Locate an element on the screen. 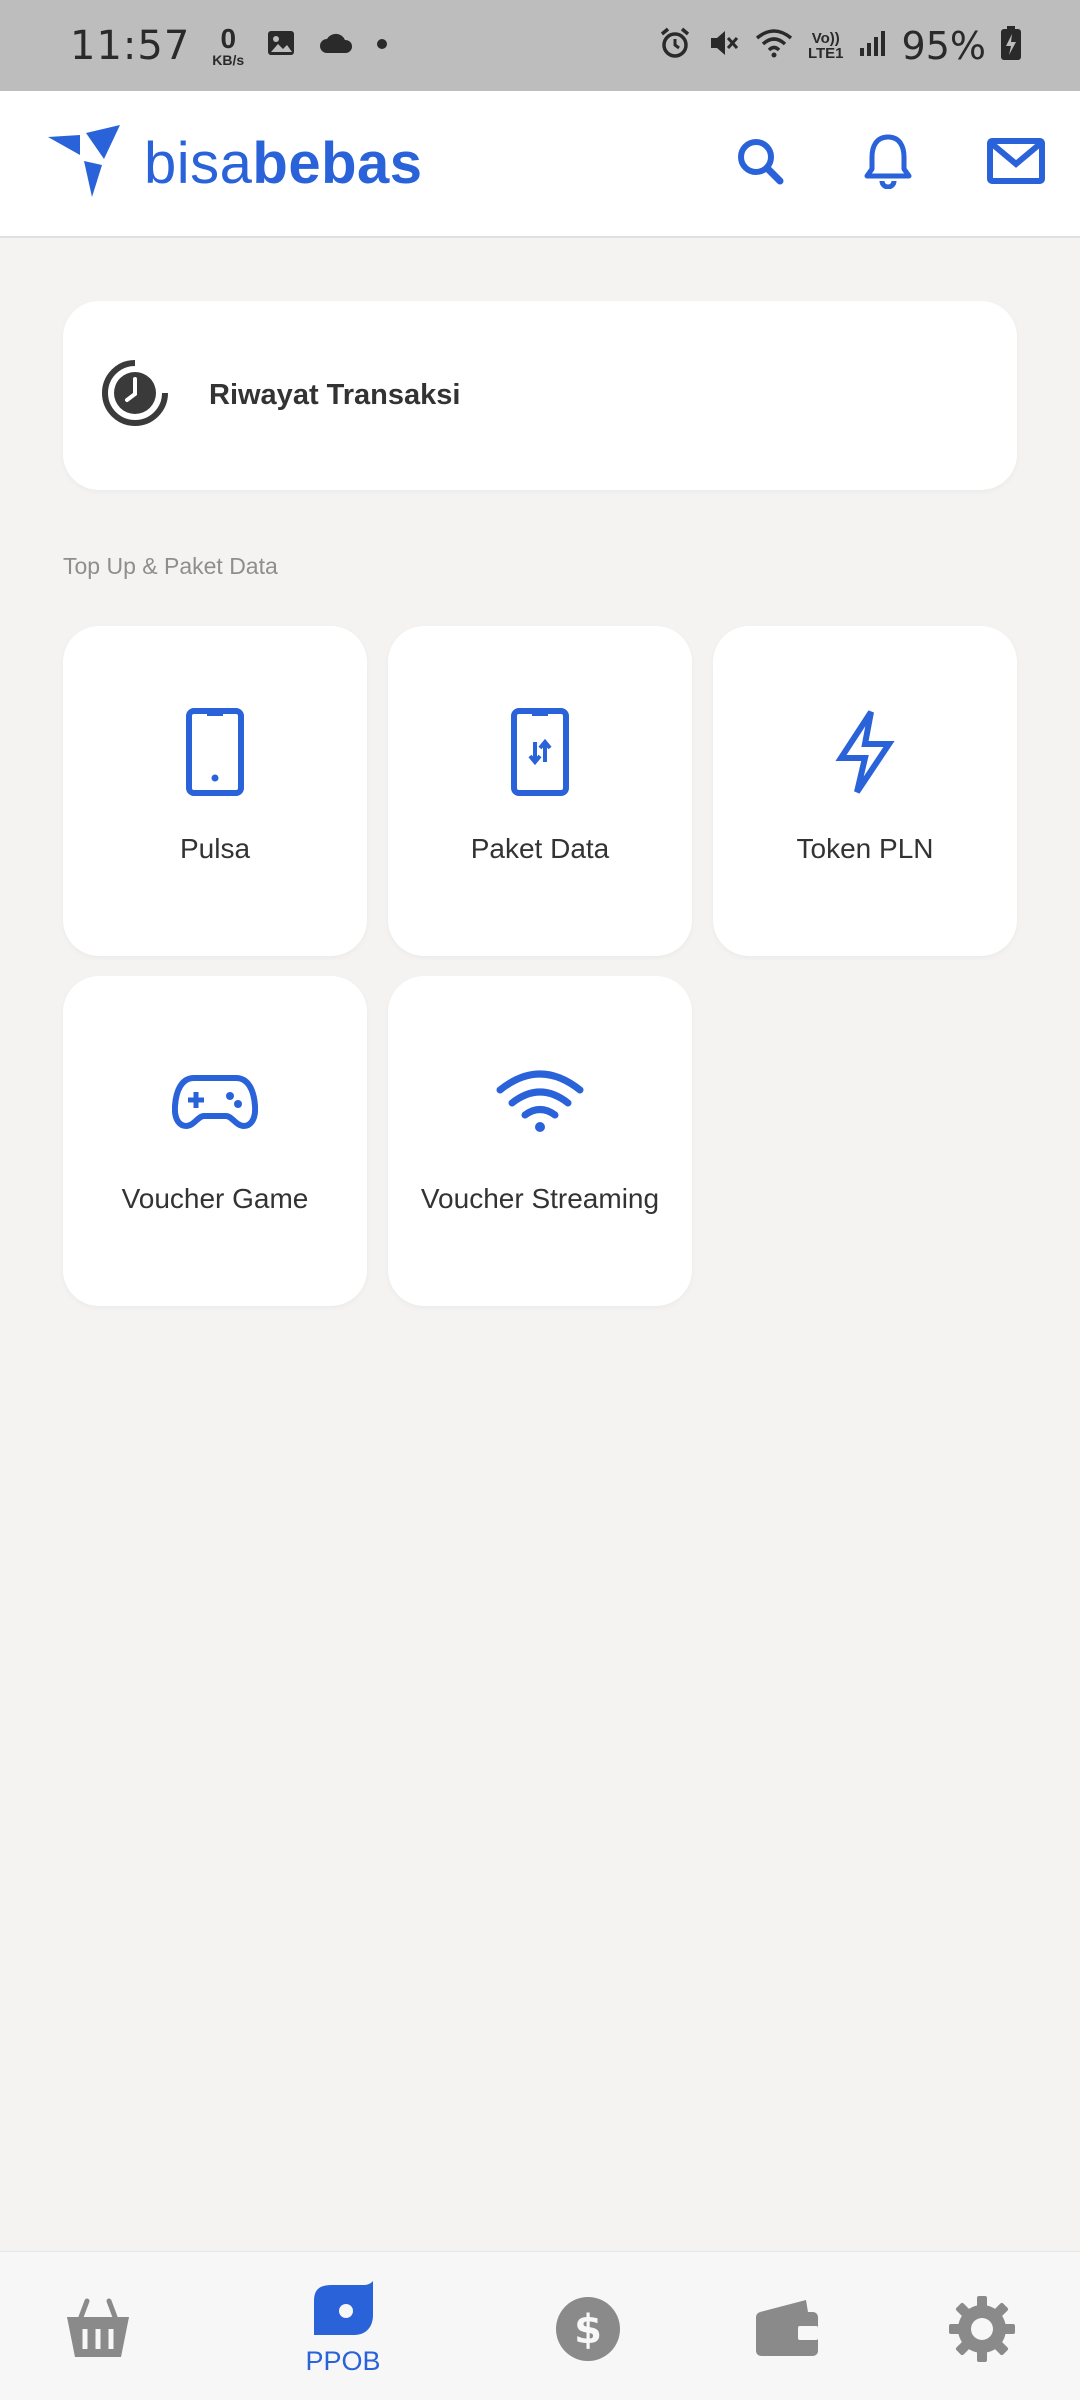 The image size is (1080, 2400). nav-ppob: PPOB is located at coordinates (343, 2326).